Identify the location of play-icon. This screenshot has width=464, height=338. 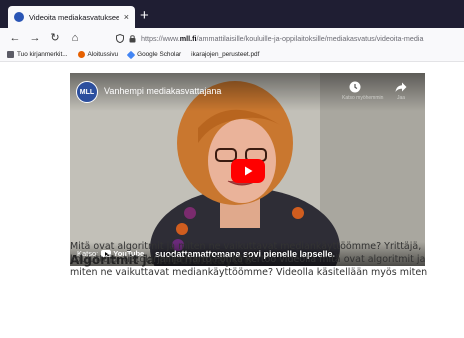
(249, 171).